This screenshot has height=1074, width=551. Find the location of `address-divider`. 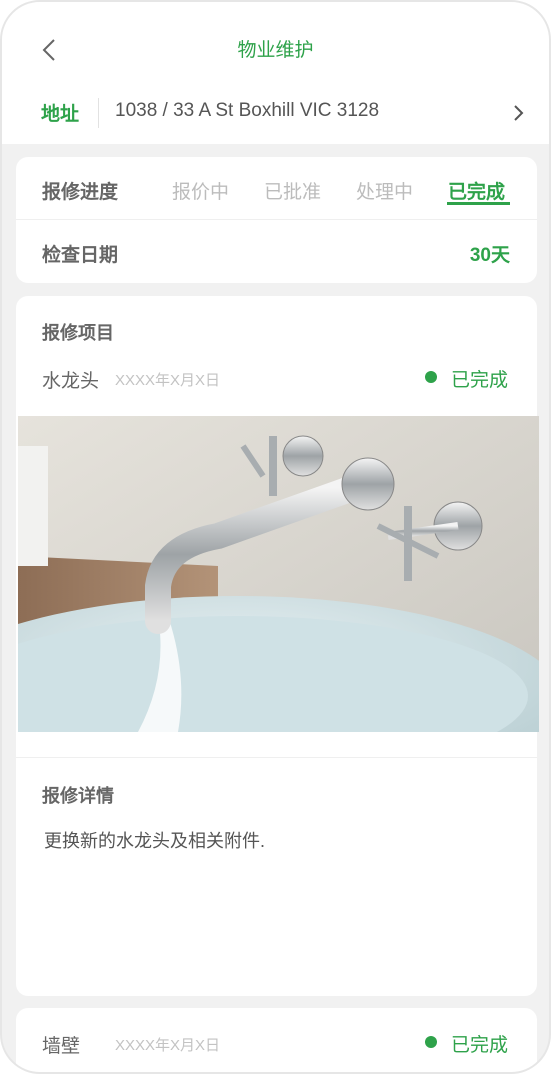

address-divider is located at coordinates (98, 113).